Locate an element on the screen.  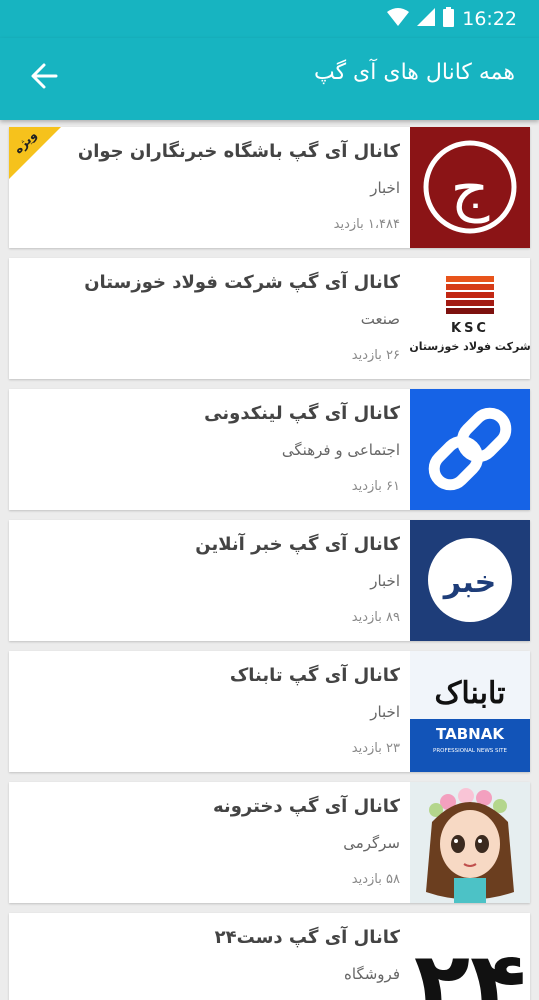
channel-logo-caption: PROFESSIONAL NEWS SITE is located at coordinates (470, 751).